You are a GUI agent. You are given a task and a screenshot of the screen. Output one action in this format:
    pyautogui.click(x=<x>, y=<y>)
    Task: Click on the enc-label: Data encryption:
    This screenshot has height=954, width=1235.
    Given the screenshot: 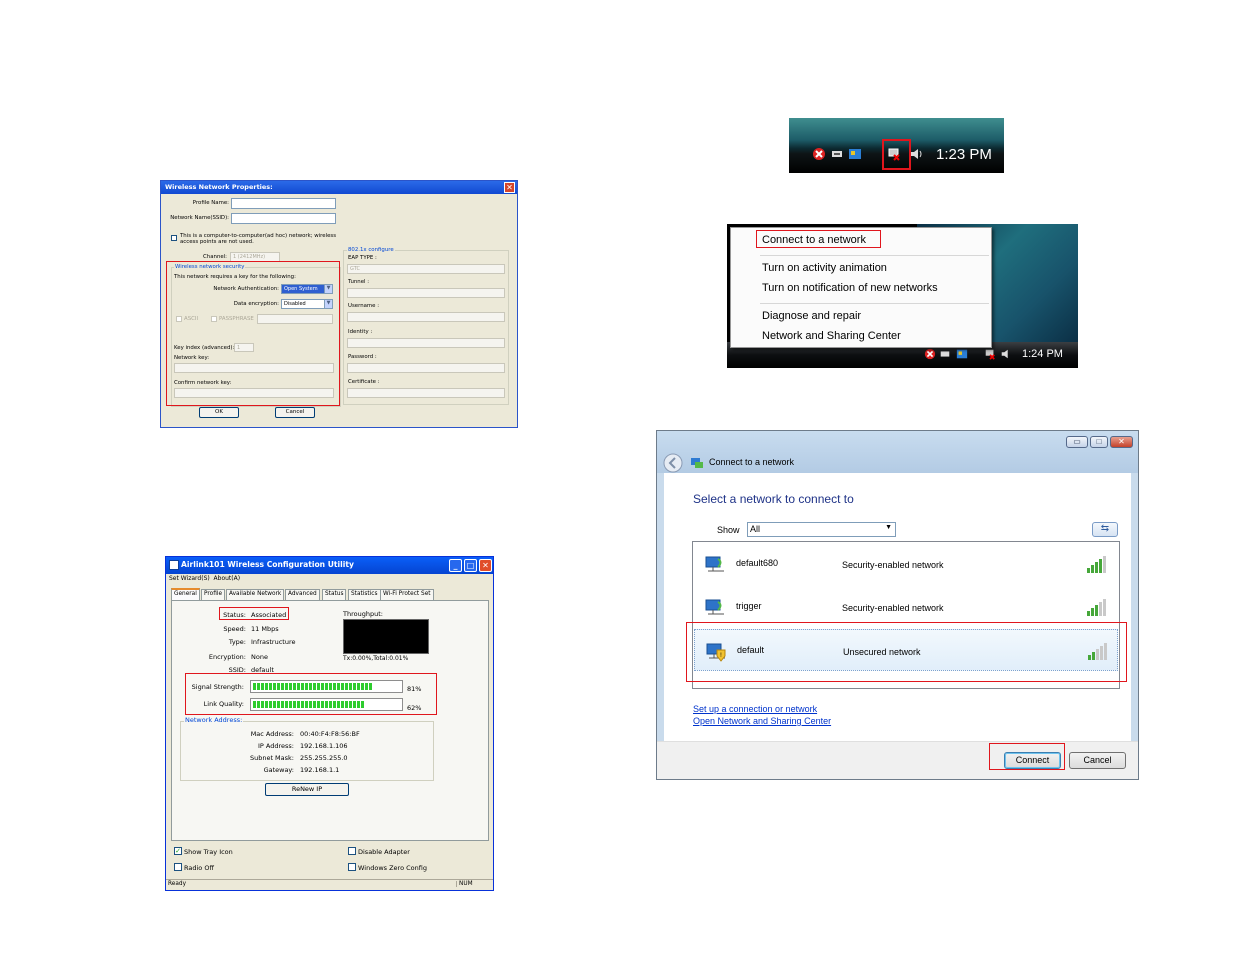 What is the action you would take?
    pyautogui.click(x=256, y=304)
    